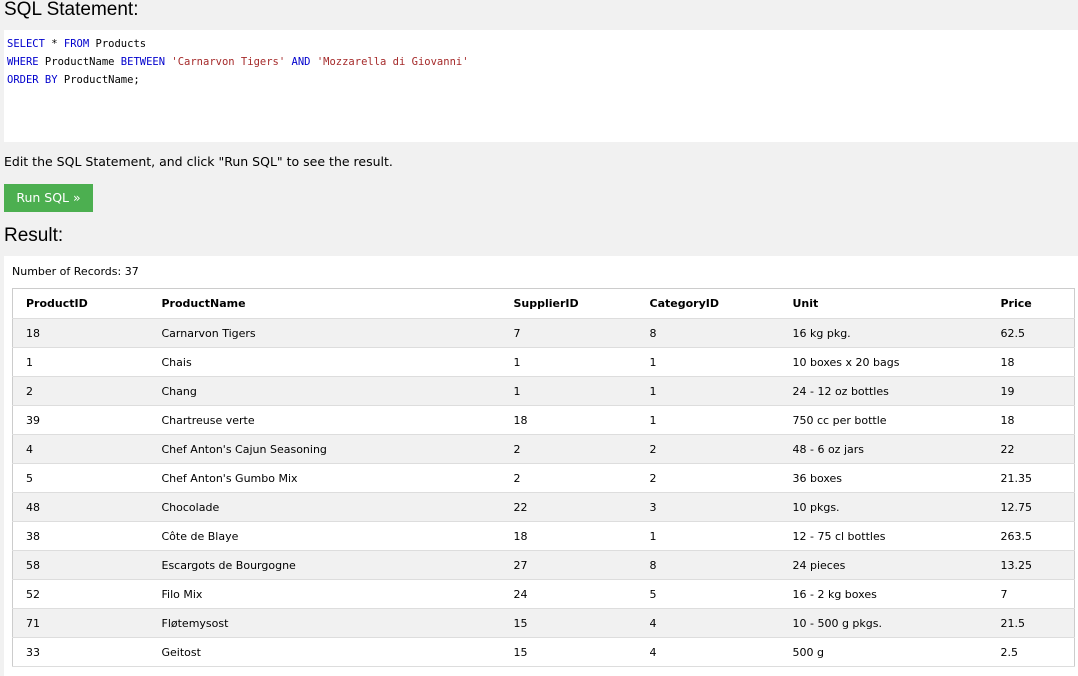  I want to click on table-row: 33 Geitost 15 4 500 g 2.5, so click(543, 652).